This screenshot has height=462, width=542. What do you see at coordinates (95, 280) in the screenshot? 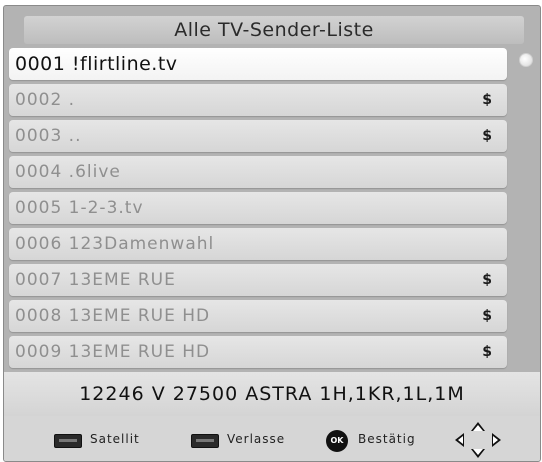
I see `channel-label: 0007 13EME RUE` at bounding box center [95, 280].